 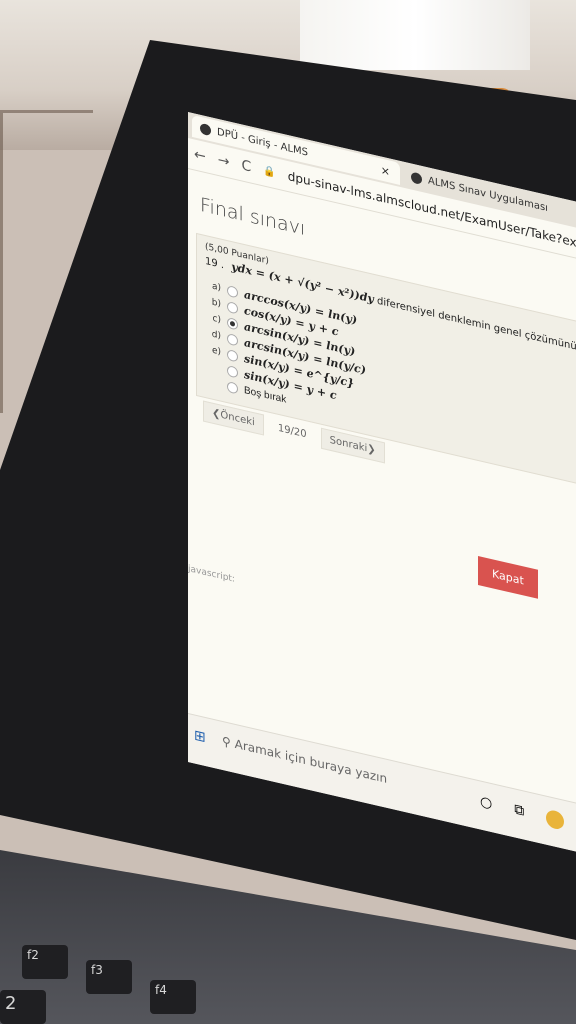 I want to click on key-2: 2, so click(x=23, y=1007).